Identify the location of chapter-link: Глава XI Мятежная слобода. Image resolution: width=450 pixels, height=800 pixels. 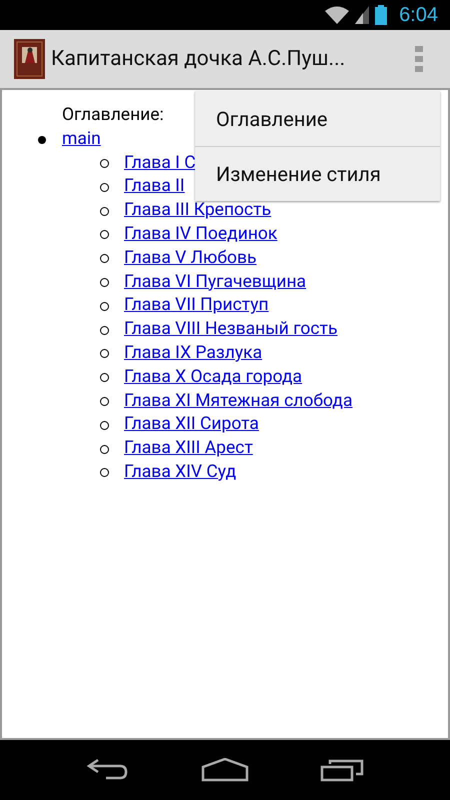
(238, 402).